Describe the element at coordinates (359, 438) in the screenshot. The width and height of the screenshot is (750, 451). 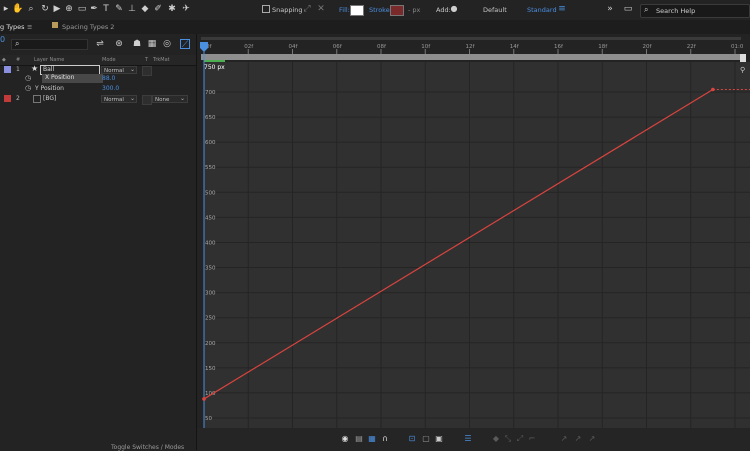
I see `graph-type-icon: ▤` at that location.